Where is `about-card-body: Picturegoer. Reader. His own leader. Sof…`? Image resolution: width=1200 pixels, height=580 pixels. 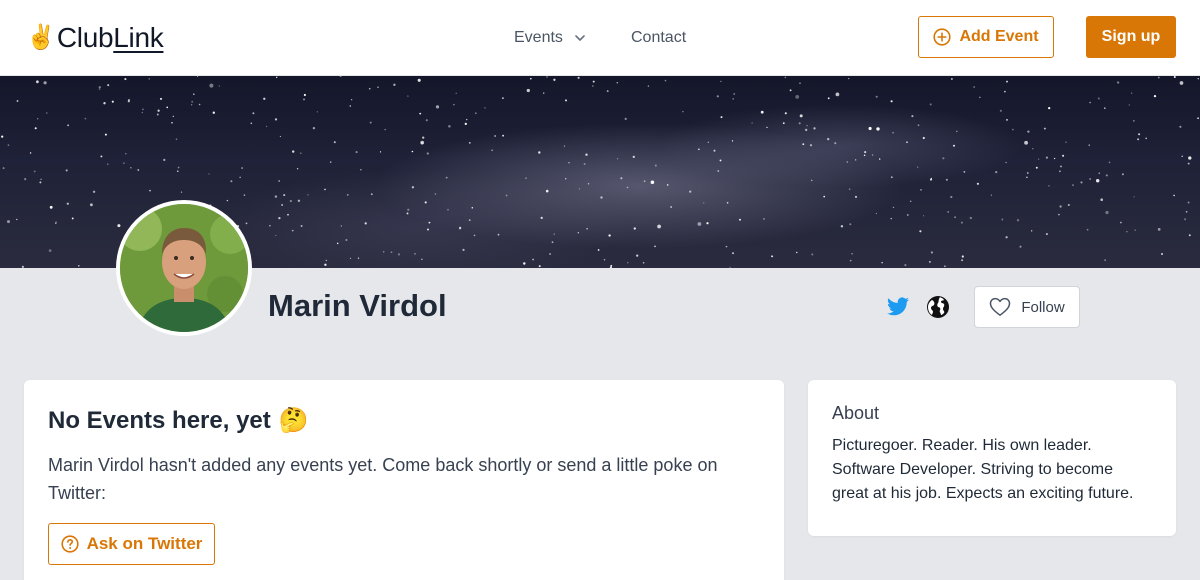 about-card-body: Picturegoer. Reader. His own leader. Sof… is located at coordinates (983, 469).